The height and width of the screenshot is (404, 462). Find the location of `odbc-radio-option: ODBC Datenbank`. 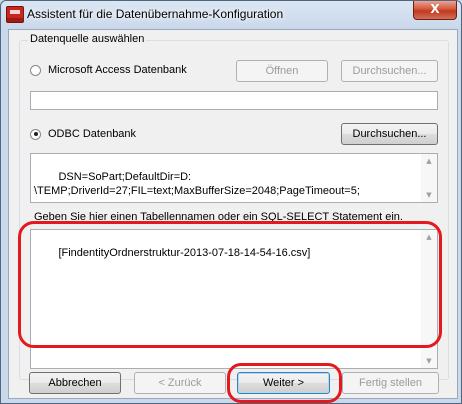

odbc-radio-option: ODBC Datenbank is located at coordinates (83, 134).